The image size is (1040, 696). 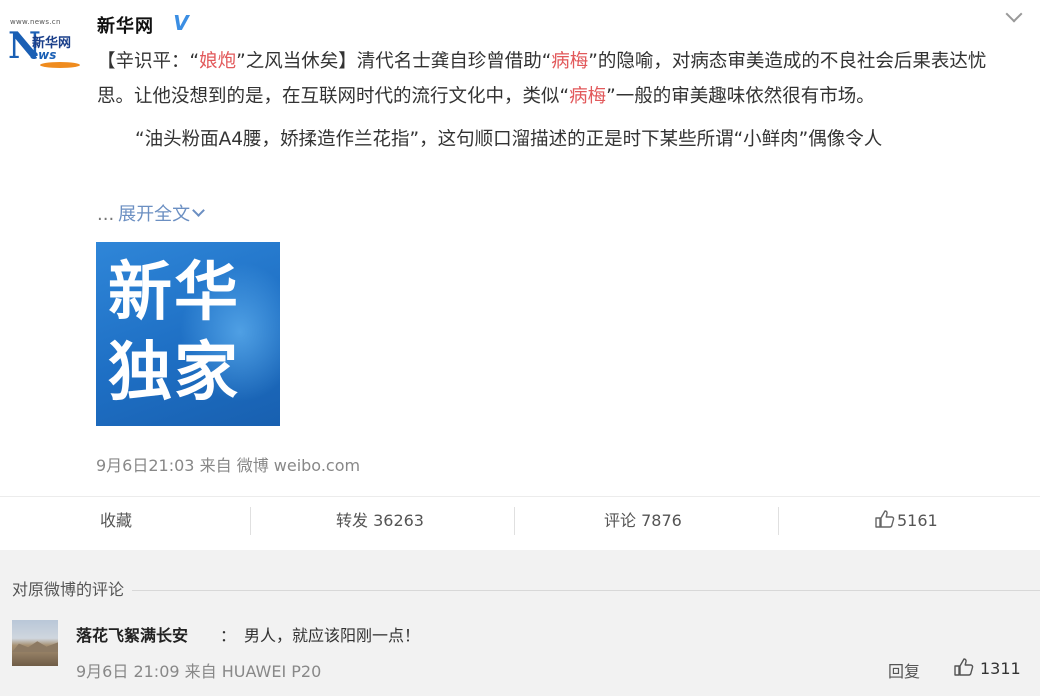 What do you see at coordinates (199, 671) in the screenshot?
I see `comment-meta: 9月6日 21:09 来自 HUAWEI P20` at bounding box center [199, 671].